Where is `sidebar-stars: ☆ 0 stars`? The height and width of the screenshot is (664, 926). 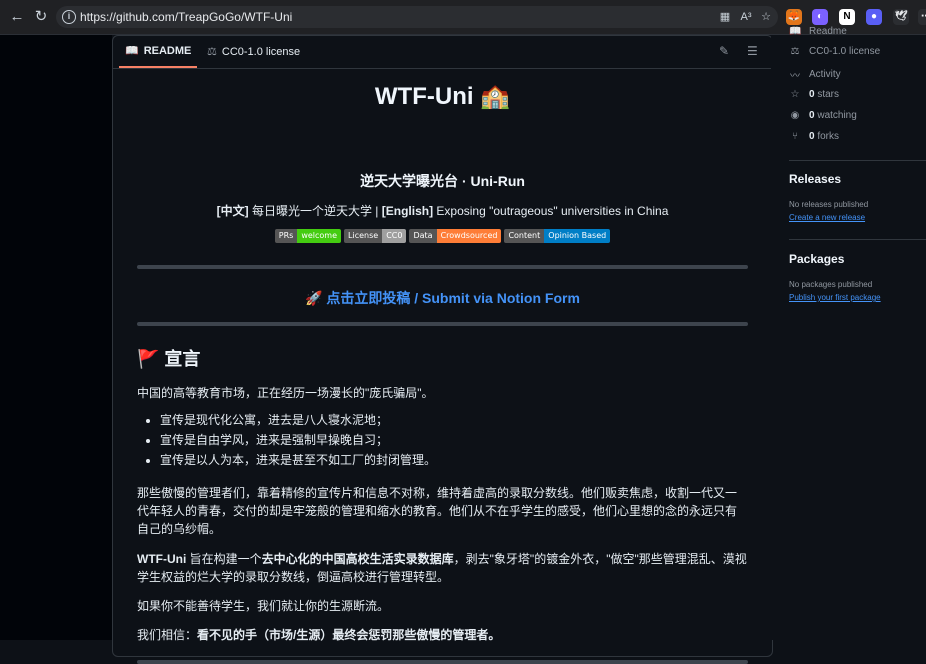 sidebar-stars: ☆ 0 stars is located at coordinates (814, 94).